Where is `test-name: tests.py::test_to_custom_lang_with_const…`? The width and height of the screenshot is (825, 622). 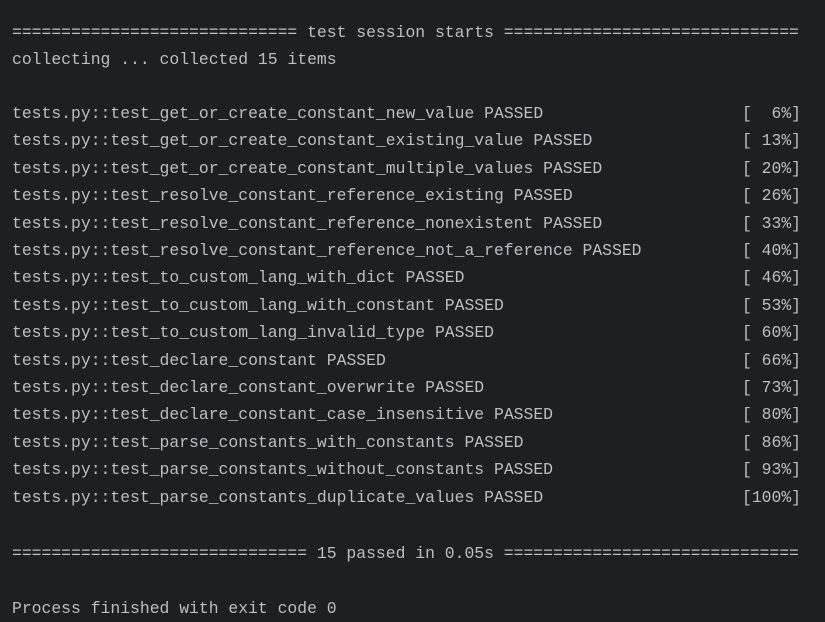 test-name: tests.py::test_to_custom_lang_with_const… is located at coordinates (223, 305).